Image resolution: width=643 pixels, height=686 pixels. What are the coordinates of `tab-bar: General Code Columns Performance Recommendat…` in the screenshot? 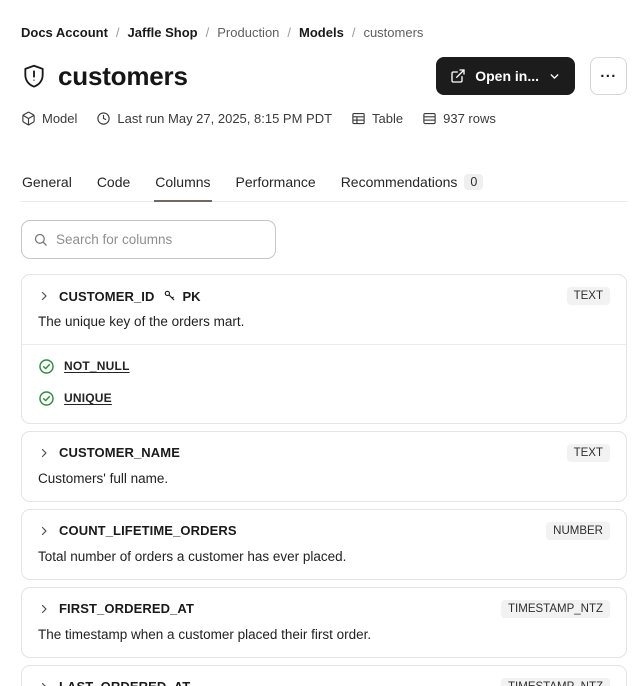 It's located at (324, 188).